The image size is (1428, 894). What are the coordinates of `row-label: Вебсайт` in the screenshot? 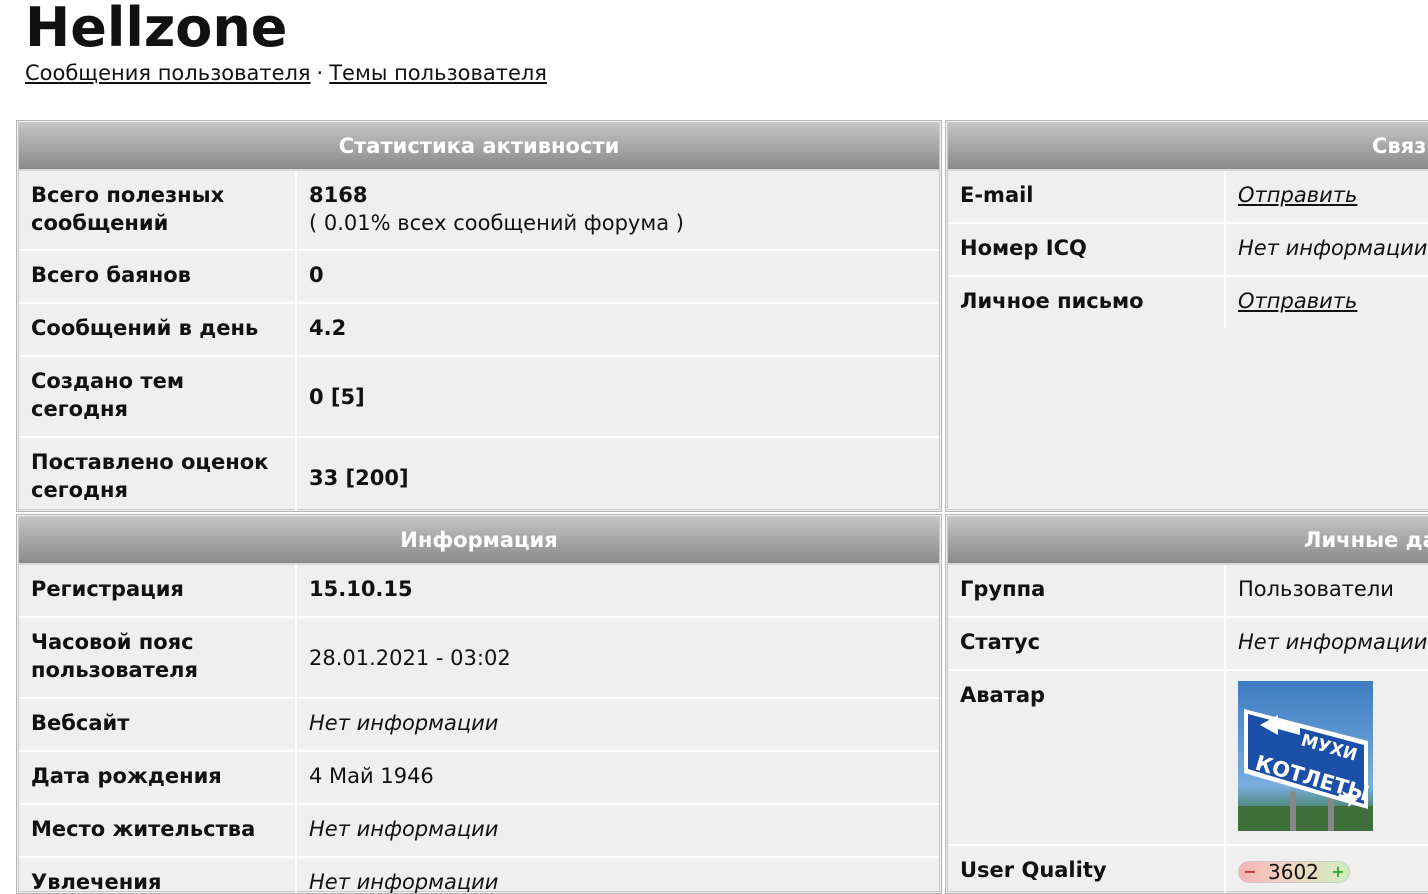 It's located at (158, 724).